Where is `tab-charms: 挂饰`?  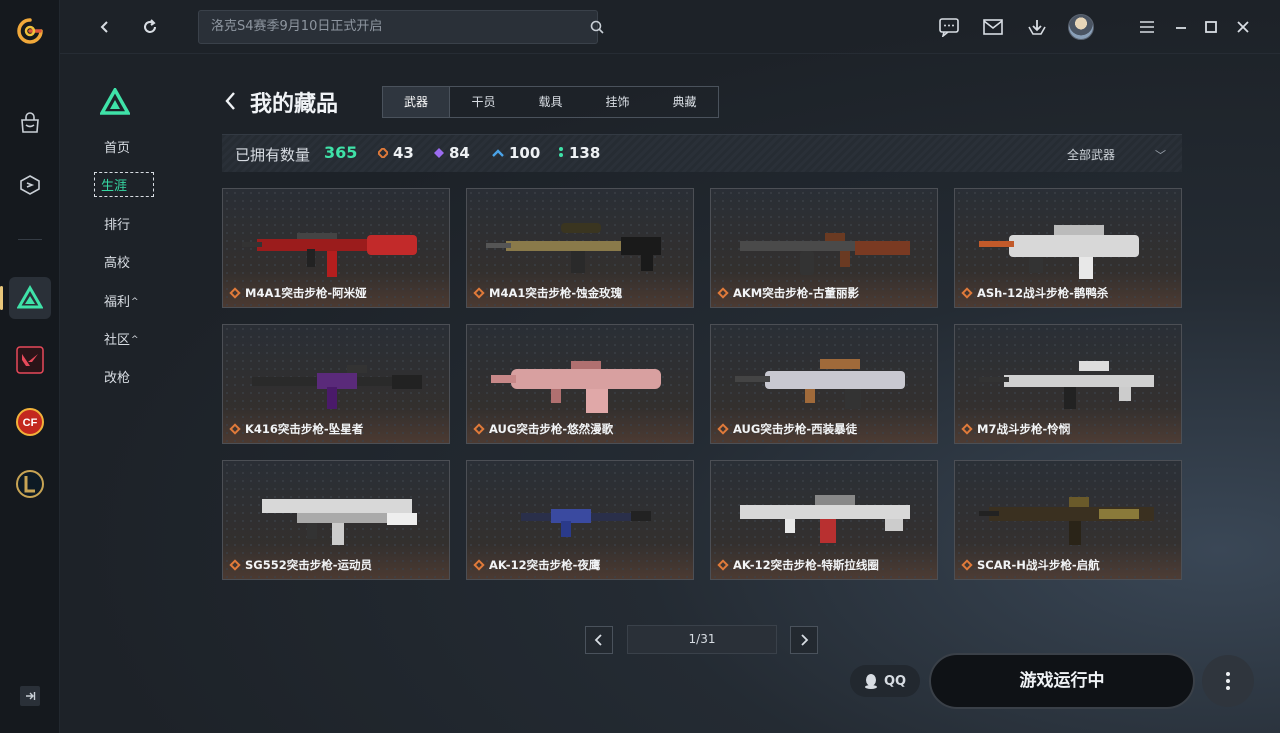 tab-charms: 挂饰 is located at coordinates (617, 102).